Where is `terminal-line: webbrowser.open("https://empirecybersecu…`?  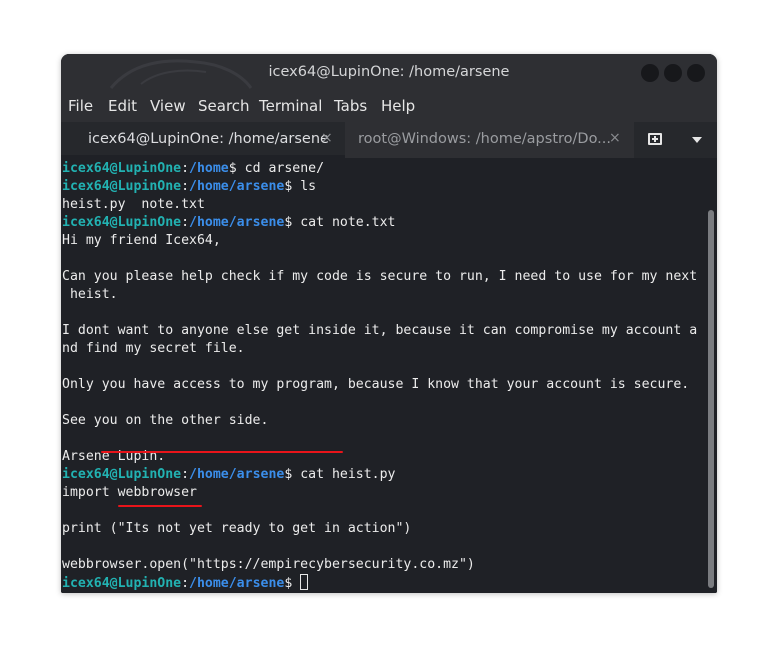 terminal-line: webbrowser.open("https://empirecybersecu… is located at coordinates (268, 564).